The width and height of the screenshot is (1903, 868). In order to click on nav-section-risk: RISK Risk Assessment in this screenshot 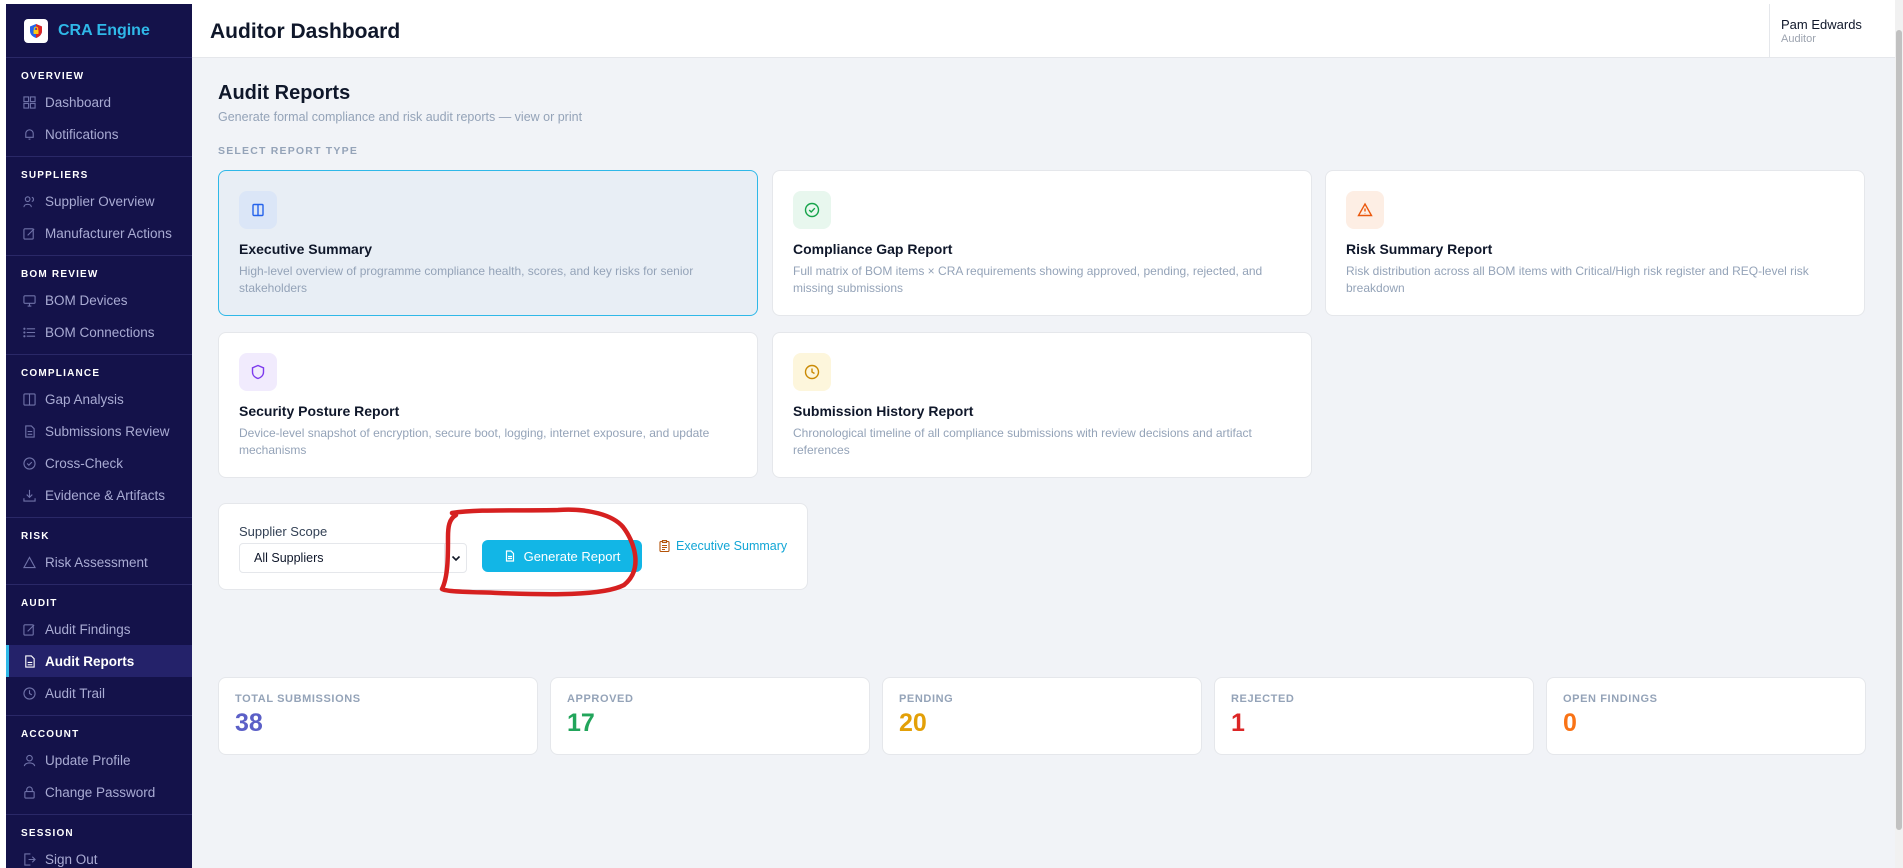, I will do `click(99, 551)`.